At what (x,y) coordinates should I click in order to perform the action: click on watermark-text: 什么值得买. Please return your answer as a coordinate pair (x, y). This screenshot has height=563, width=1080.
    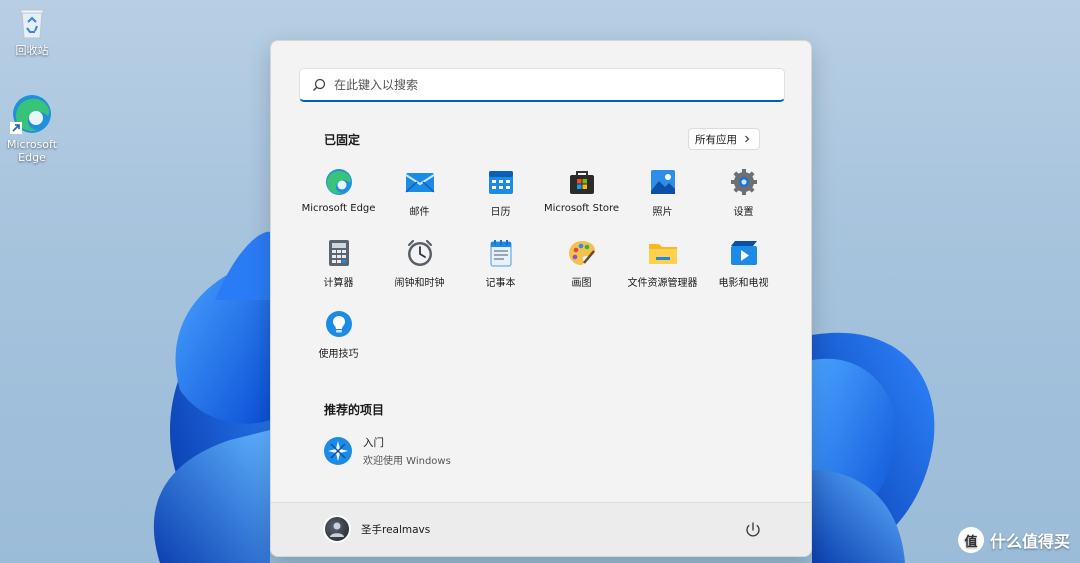
    Looking at the image, I should click on (1029, 541).